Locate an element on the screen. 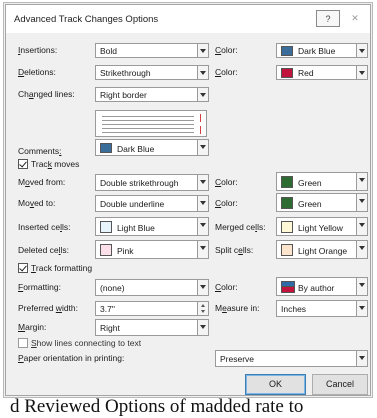 The image size is (377, 418). margin-value: Right is located at coordinates (110, 328).